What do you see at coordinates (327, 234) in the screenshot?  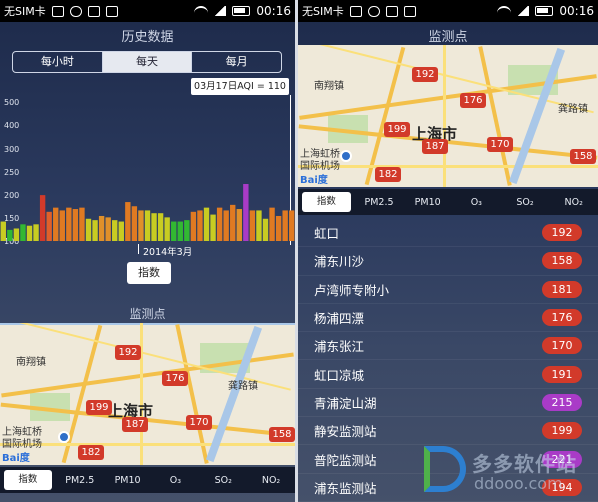 I see `station-name: 虹口` at bounding box center [327, 234].